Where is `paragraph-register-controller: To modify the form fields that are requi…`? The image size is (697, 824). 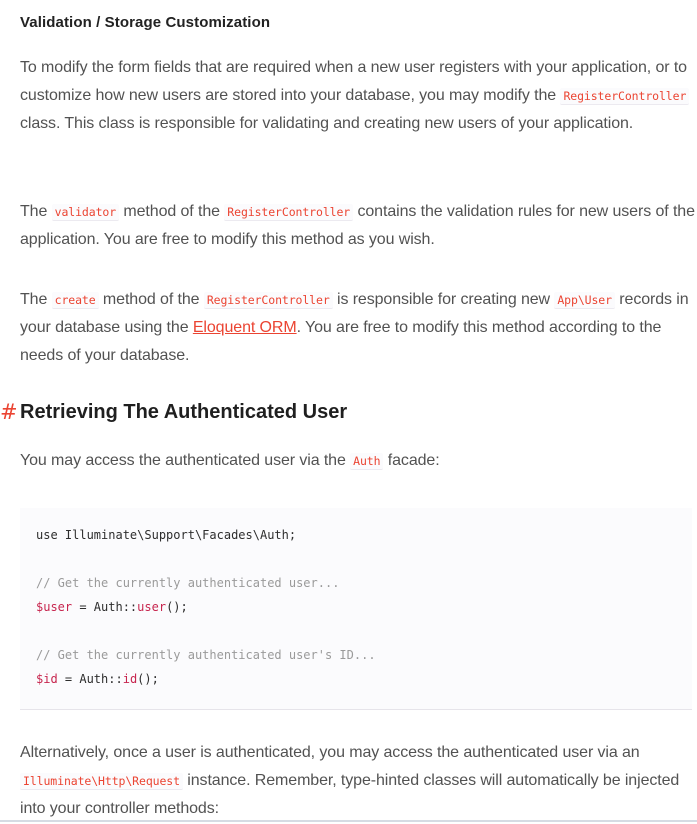
paragraph-register-controller: To modify the form fields that are requi… is located at coordinates (358, 96).